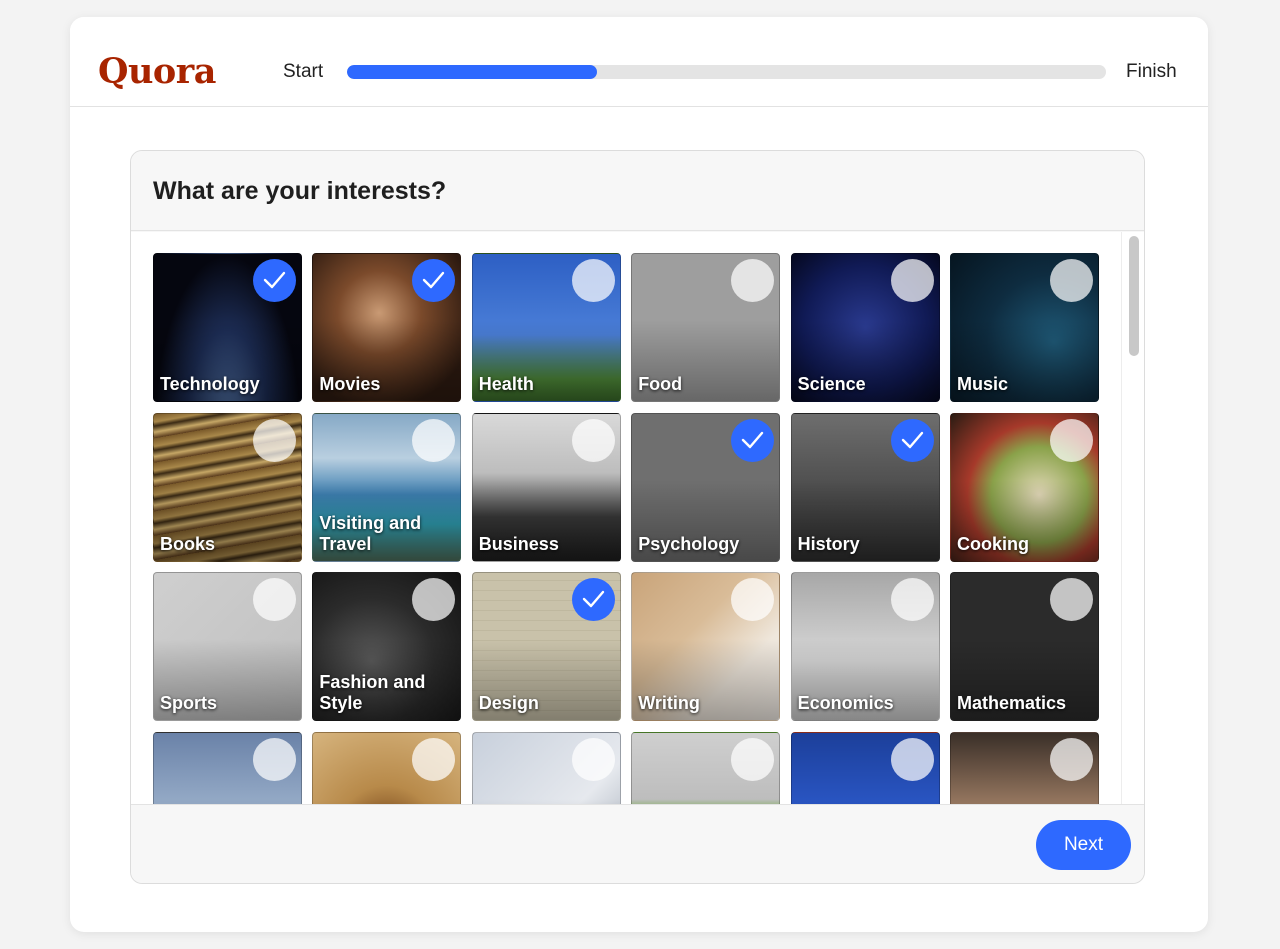 Image resolution: width=1280 pixels, height=949 pixels. What do you see at coordinates (1083, 845) in the screenshot?
I see `next-button: Next` at bounding box center [1083, 845].